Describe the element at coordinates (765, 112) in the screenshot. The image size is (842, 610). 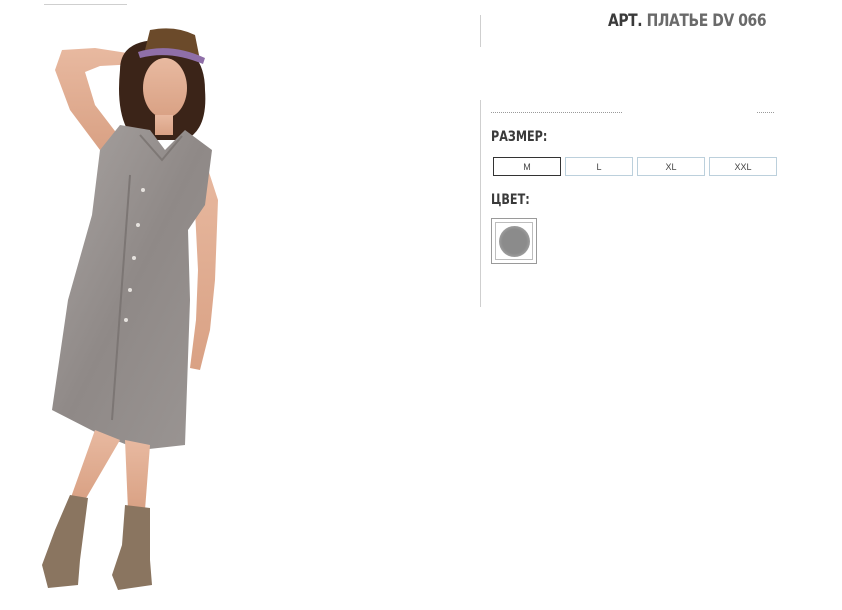
I see `dotted-separator-right` at that location.